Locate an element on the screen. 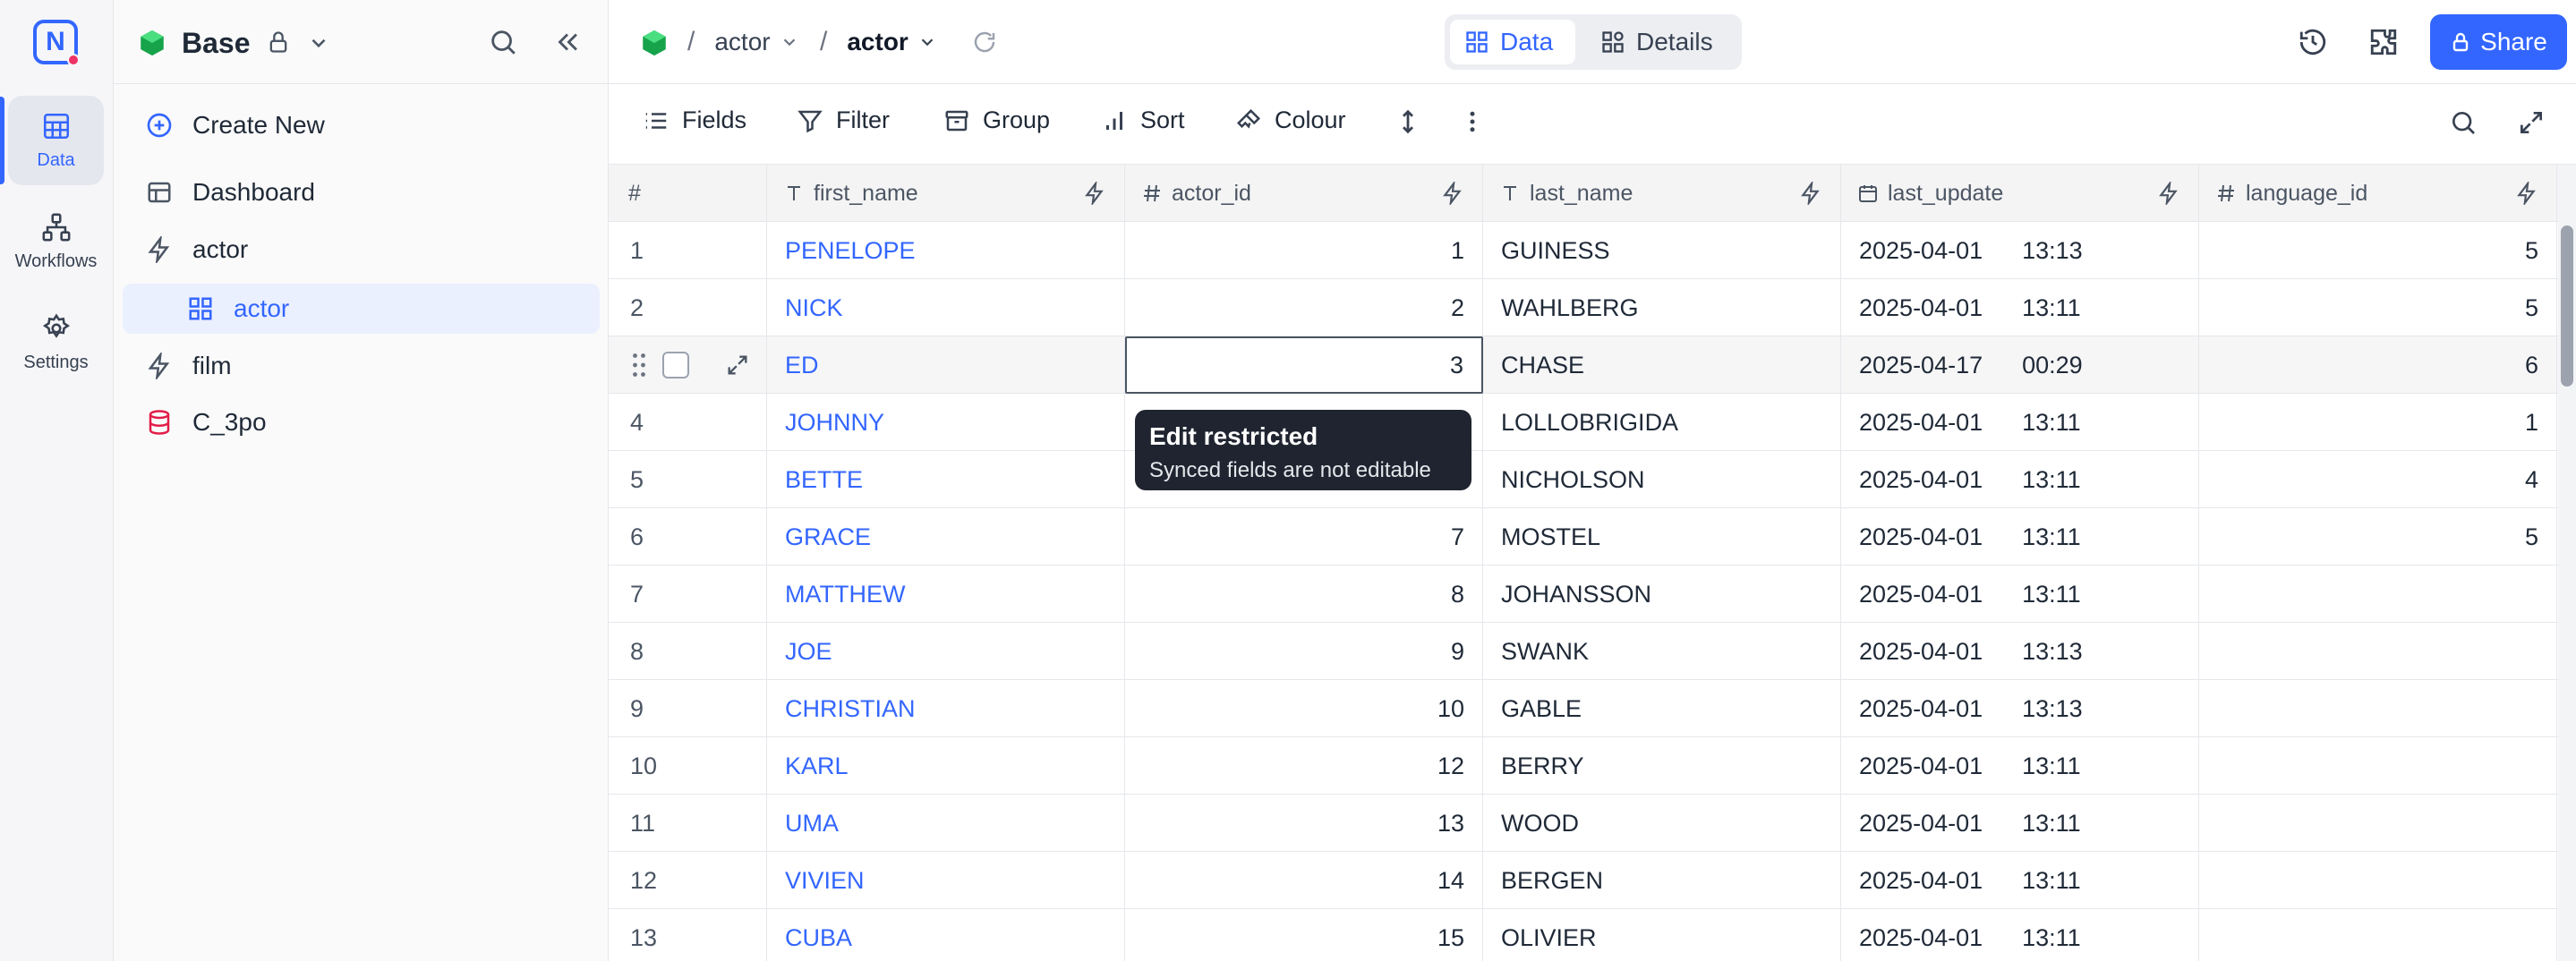  cell-first-name: MATTHEW is located at coordinates (946, 594).